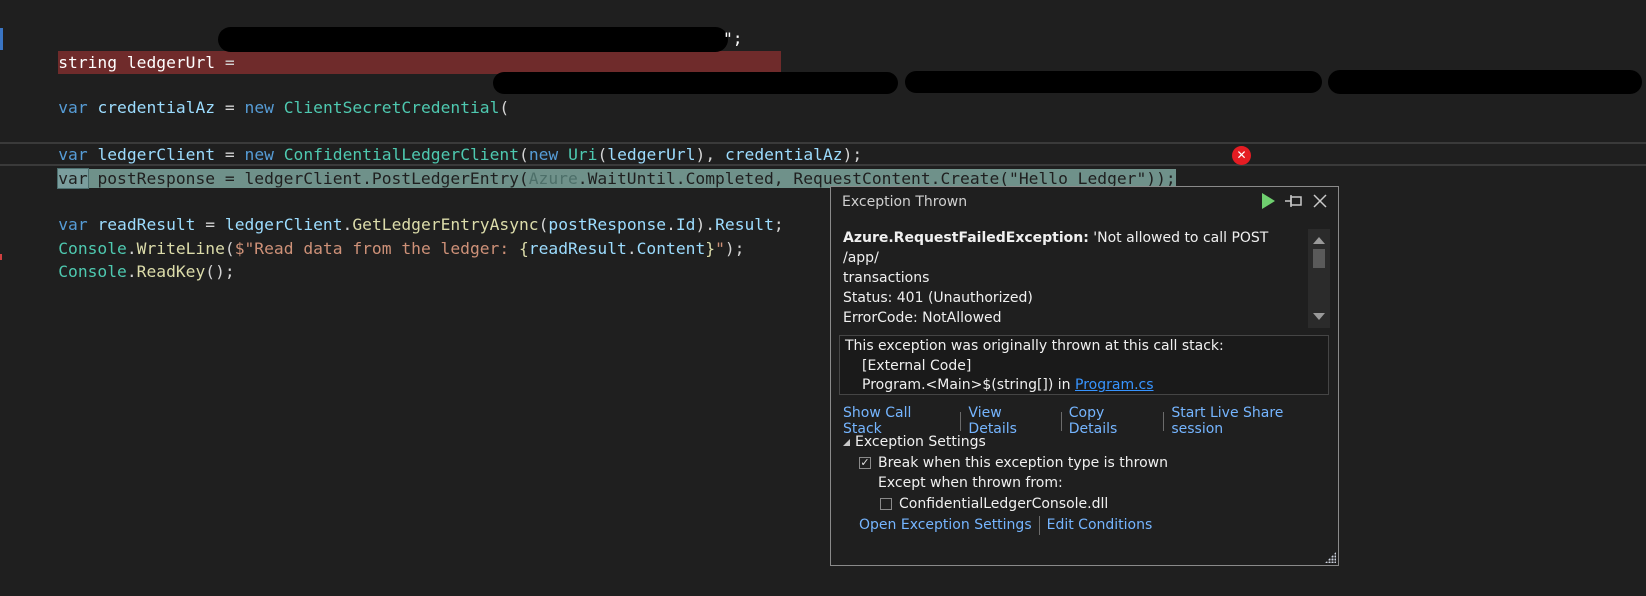 The height and width of the screenshot is (596, 1646). I want to click on redacted-url, so click(473, 39).